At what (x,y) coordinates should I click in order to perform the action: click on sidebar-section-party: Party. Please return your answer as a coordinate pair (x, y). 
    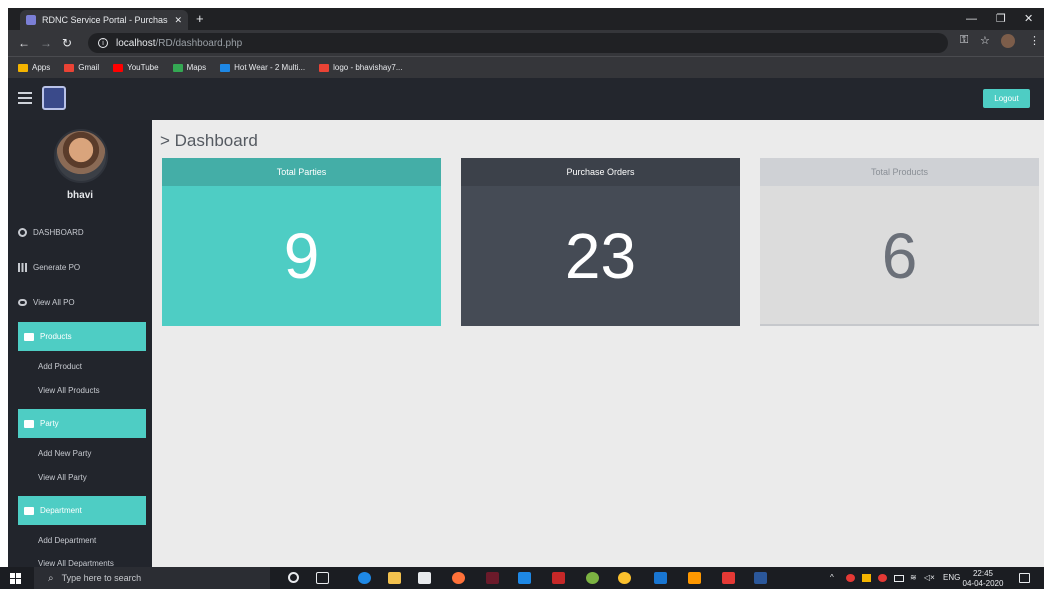
    Looking at the image, I should click on (82, 423).